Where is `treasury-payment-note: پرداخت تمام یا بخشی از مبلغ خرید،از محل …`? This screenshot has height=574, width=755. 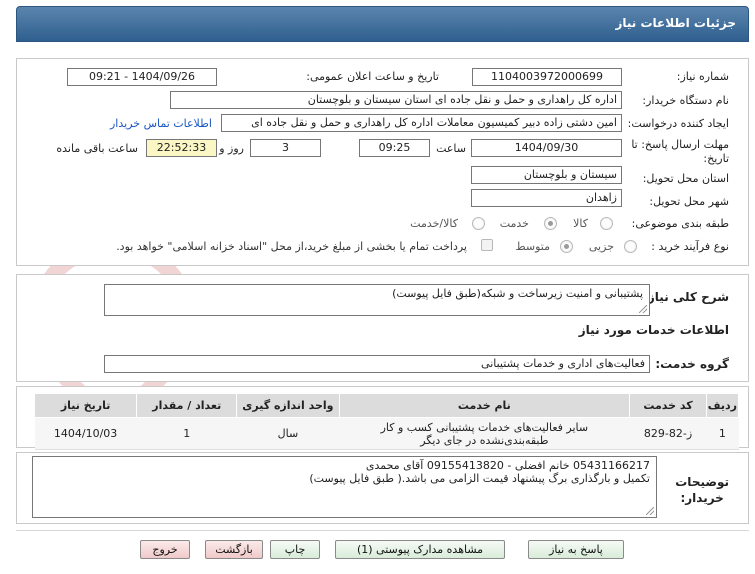 treasury-payment-note: پرداخت تمام یا بخشی از مبلغ خرید،از محل … is located at coordinates (291, 246).